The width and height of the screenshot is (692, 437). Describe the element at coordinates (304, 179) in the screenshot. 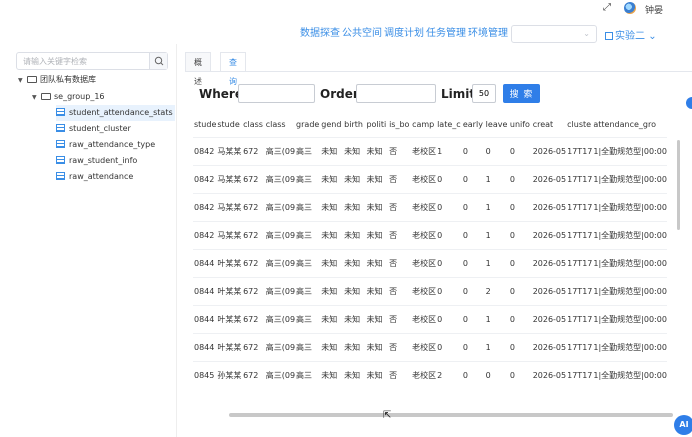

I see `table-cell: 高三` at that location.